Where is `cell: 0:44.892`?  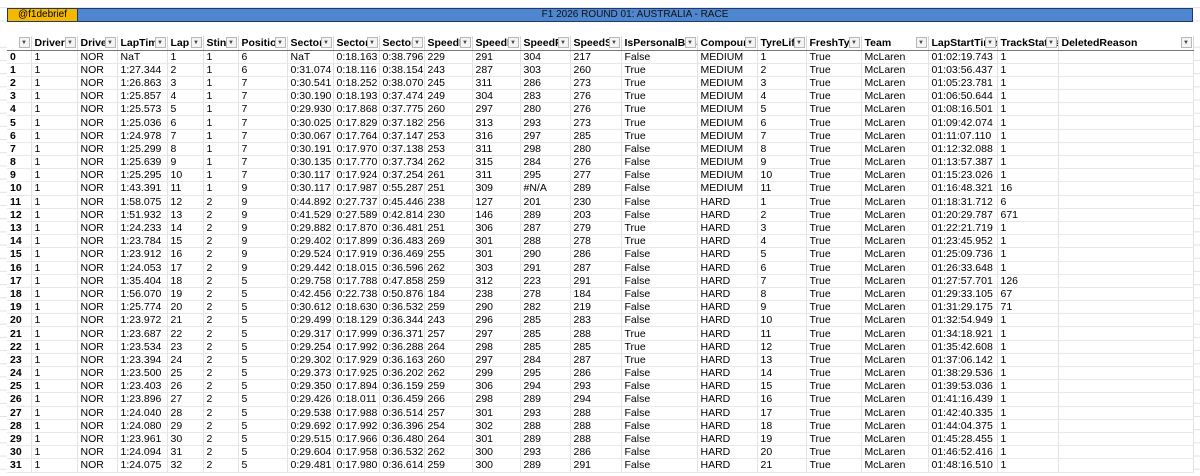
cell: 0:44.892 is located at coordinates (310, 202).